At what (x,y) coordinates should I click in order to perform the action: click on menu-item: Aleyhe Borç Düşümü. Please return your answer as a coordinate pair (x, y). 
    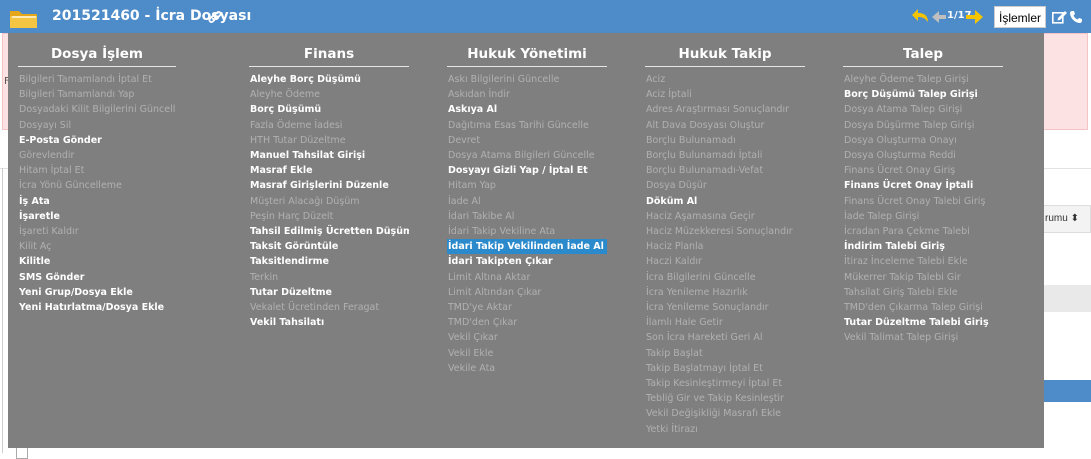
    Looking at the image, I should click on (329, 79).